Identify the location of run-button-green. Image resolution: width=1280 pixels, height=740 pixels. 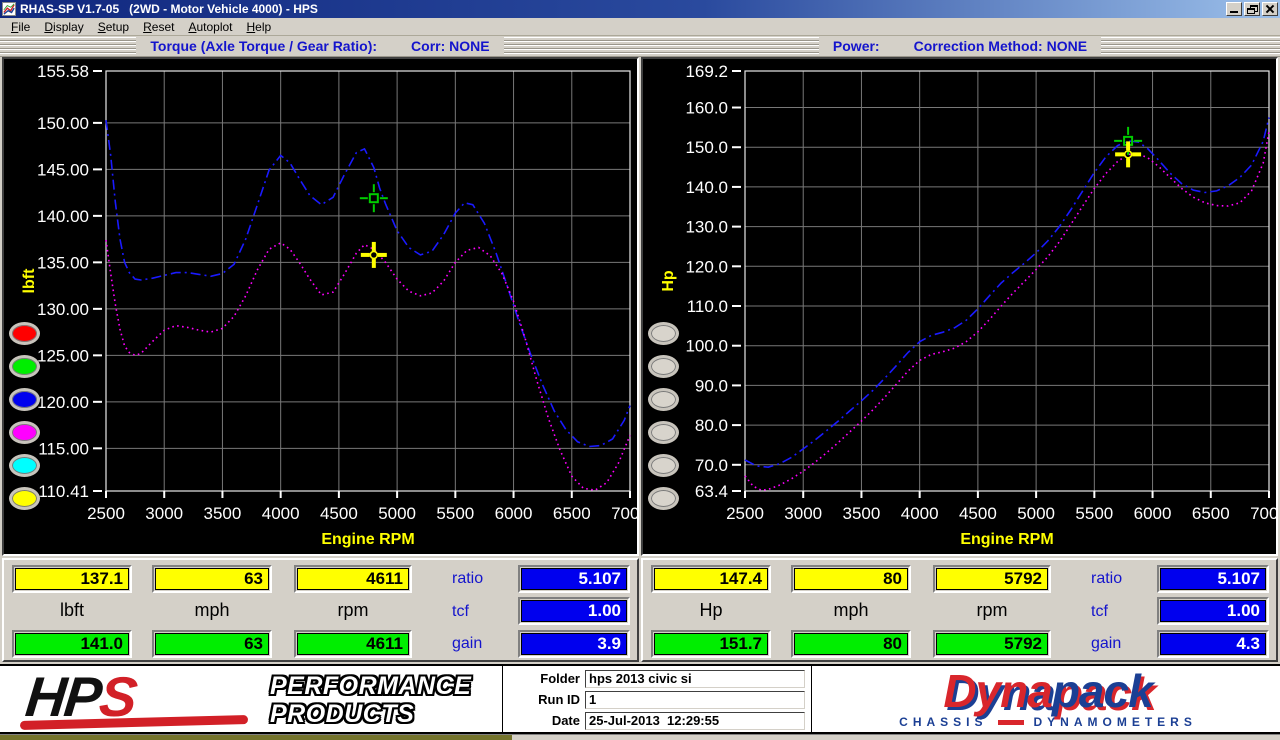
(24, 366).